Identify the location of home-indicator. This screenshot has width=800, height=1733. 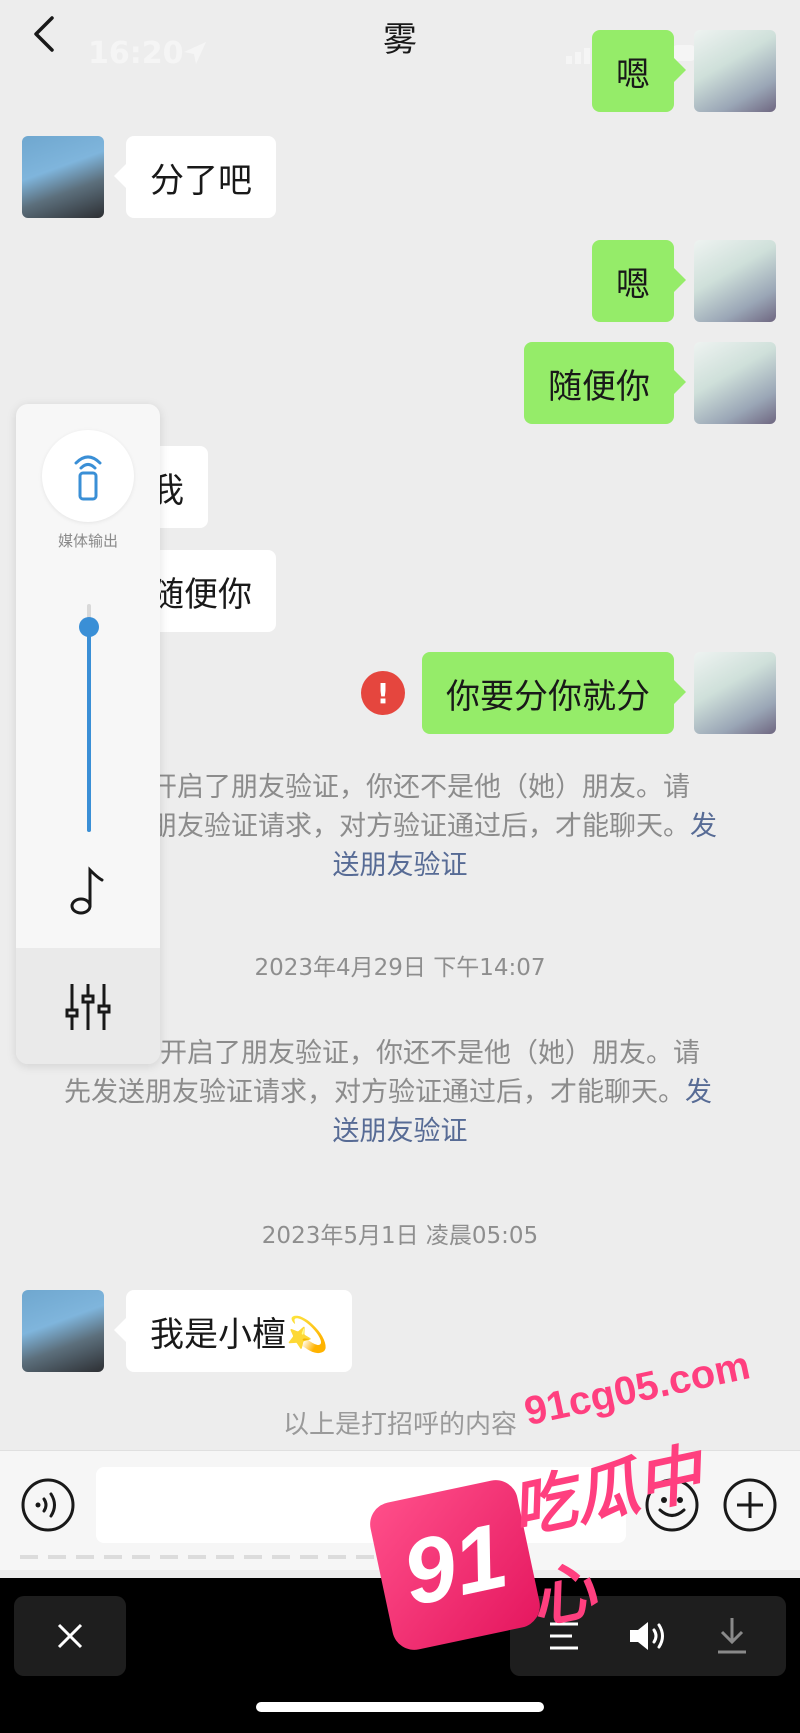
(400, 1707).